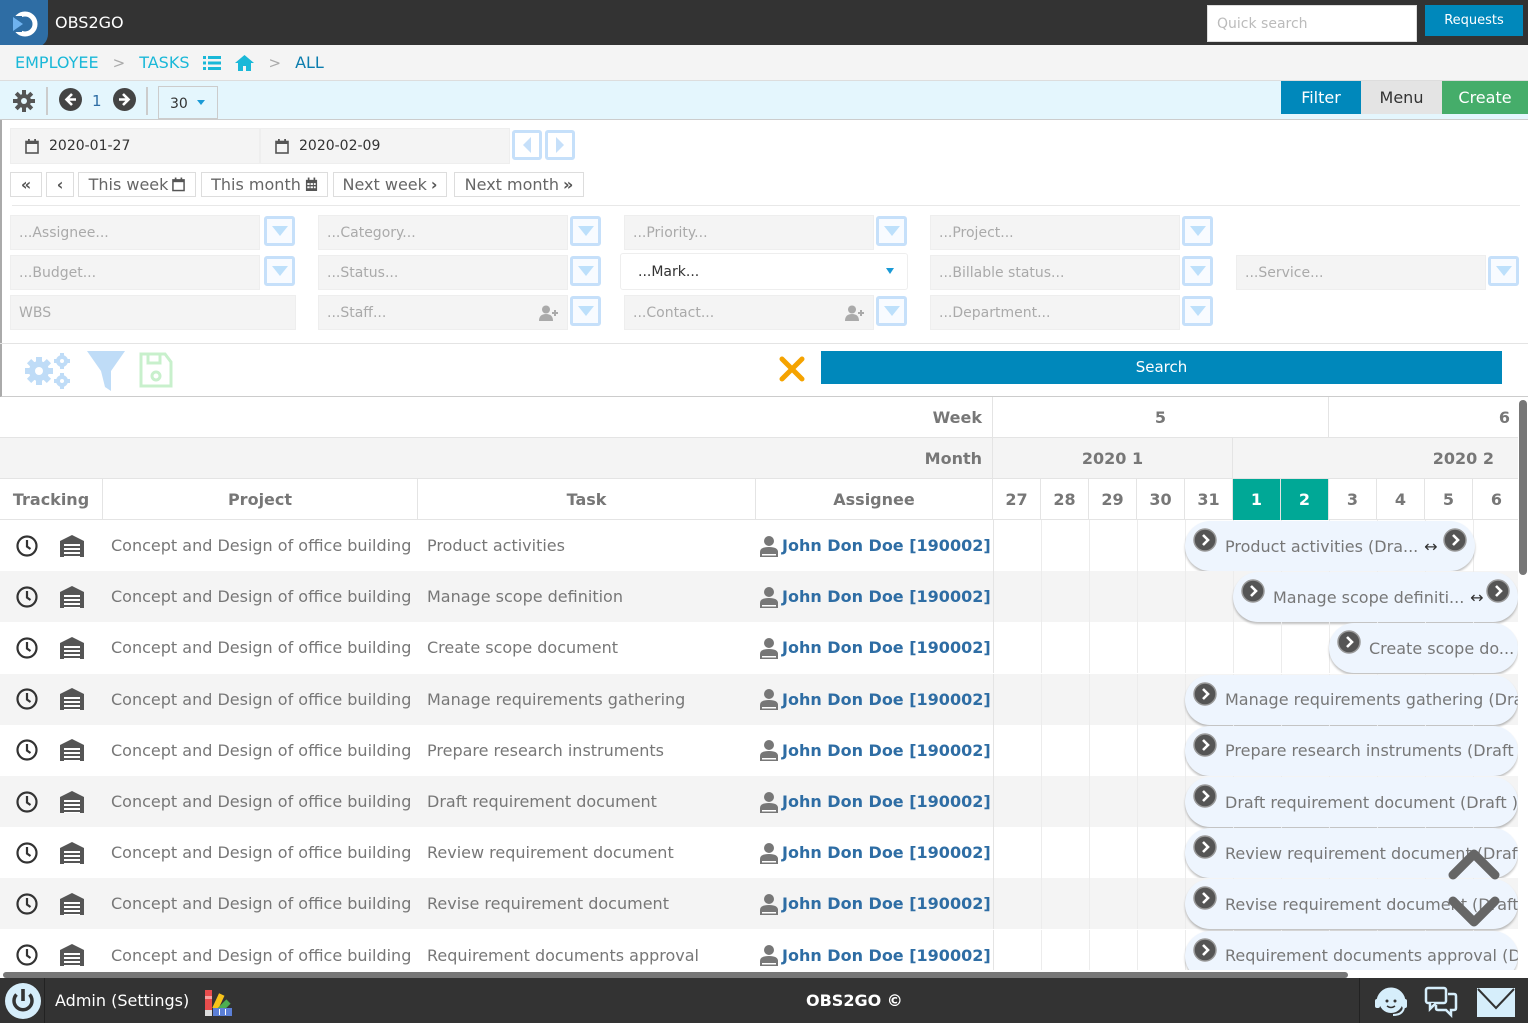 The width and height of the screenshot is (1528, 1023). What do you see at coordinates (1351, 802) in the screenshot?
I see `gantt-bar: Draft requirement document (Draft )` at bounding box center [1351, 802].